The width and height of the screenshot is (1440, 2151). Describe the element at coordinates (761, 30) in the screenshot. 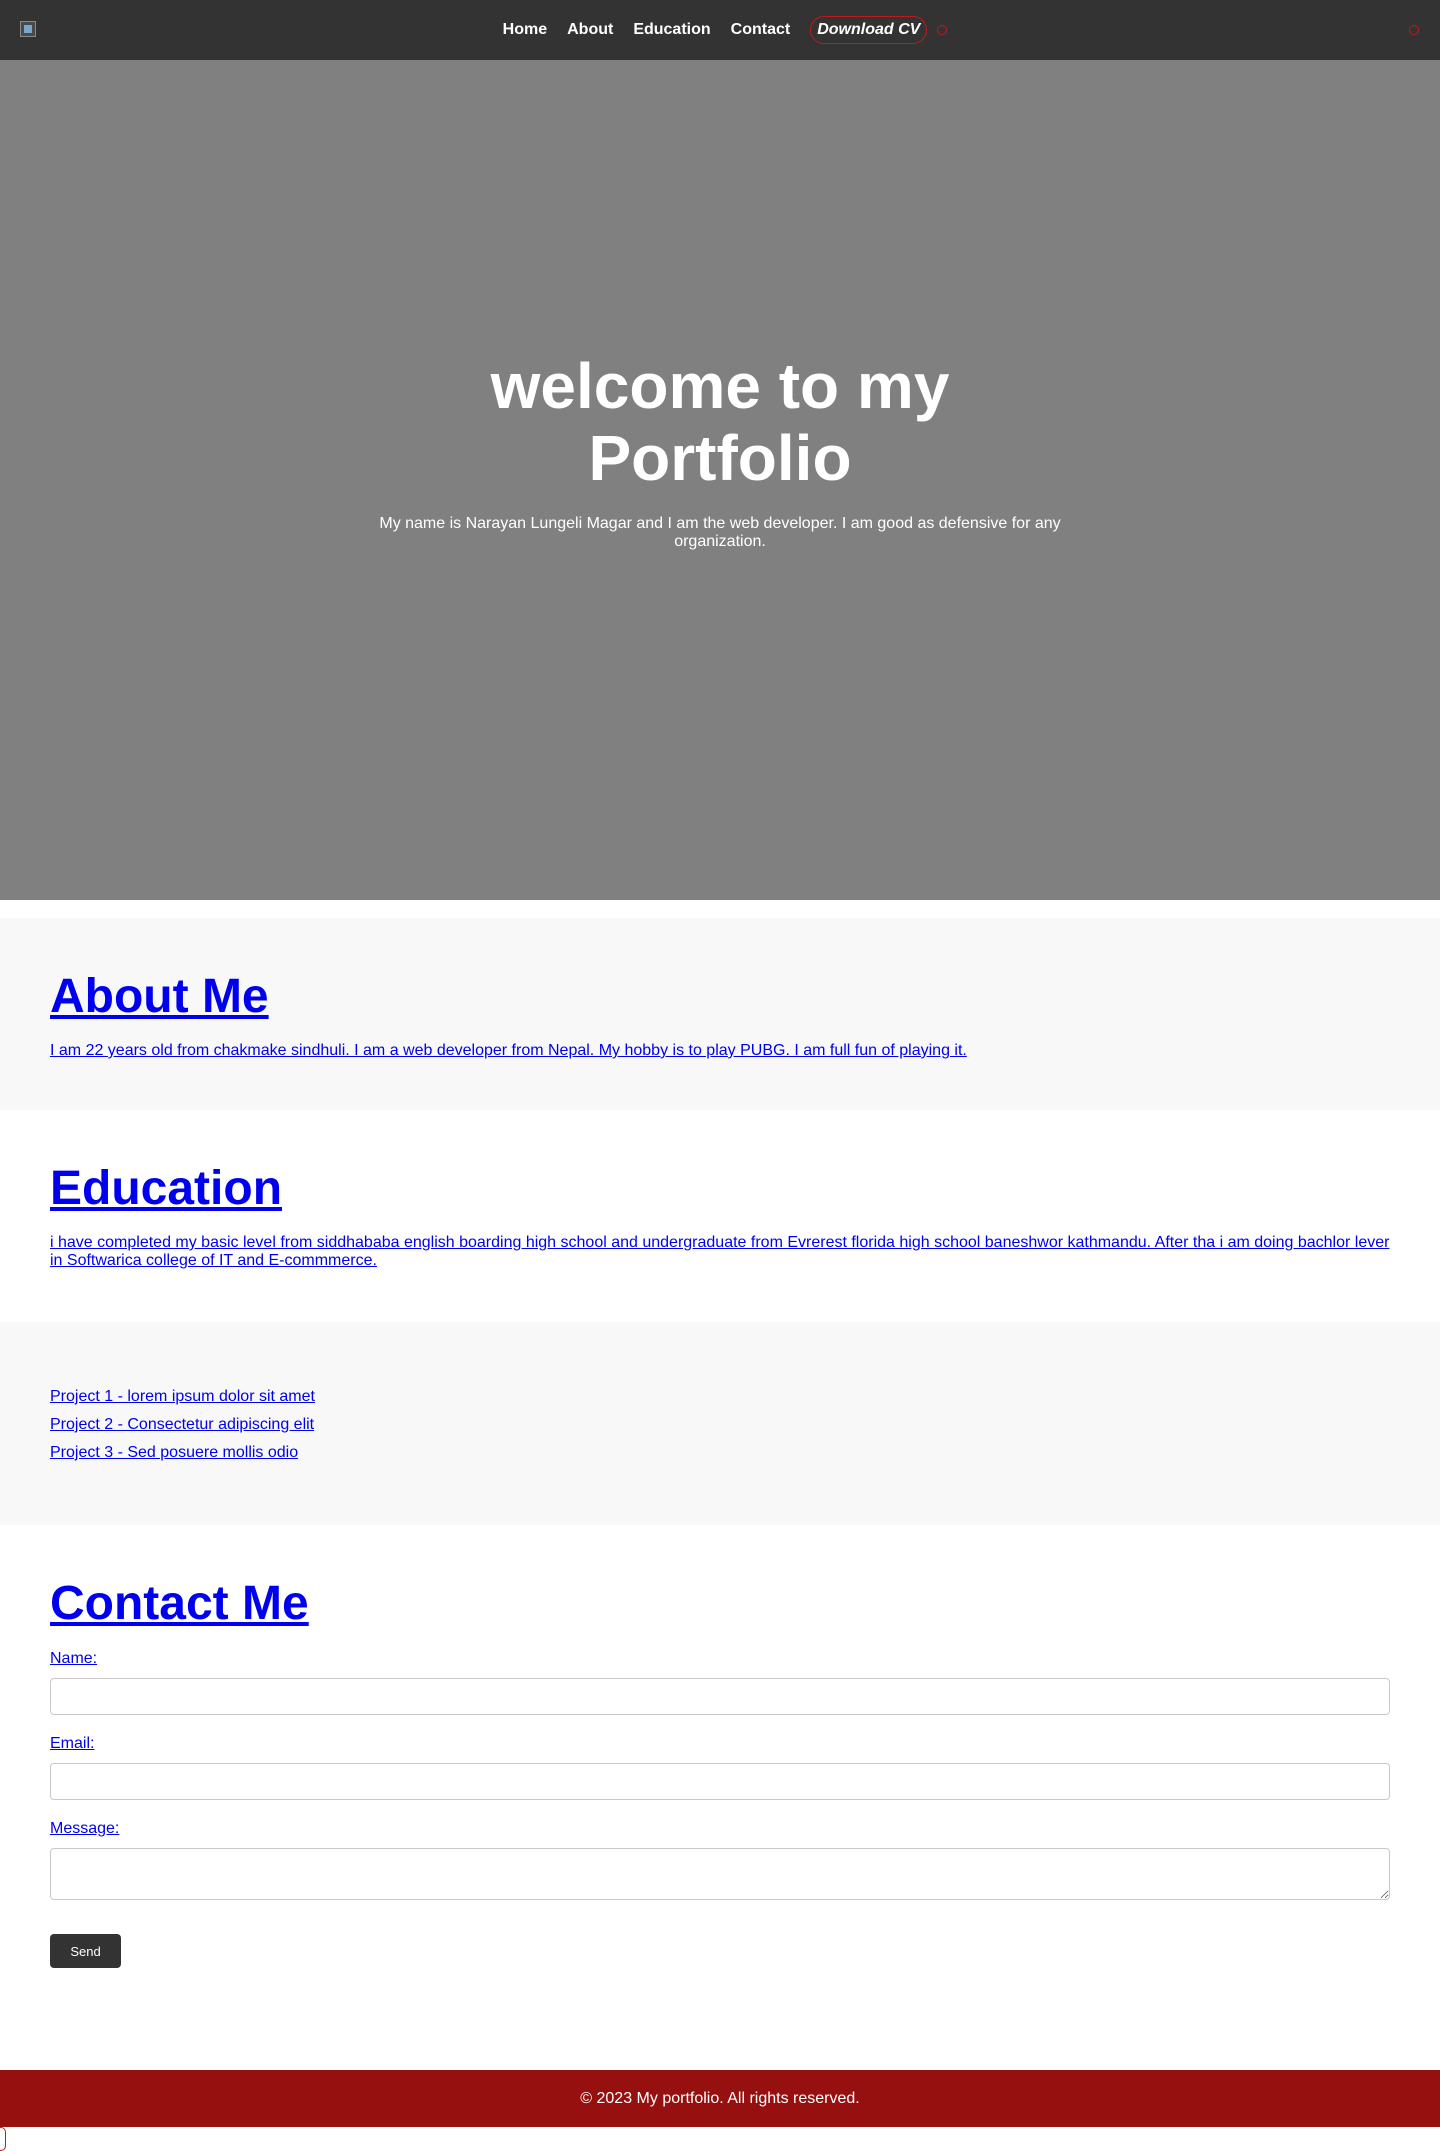

I see `nav-contact-link: Contact` at that location.